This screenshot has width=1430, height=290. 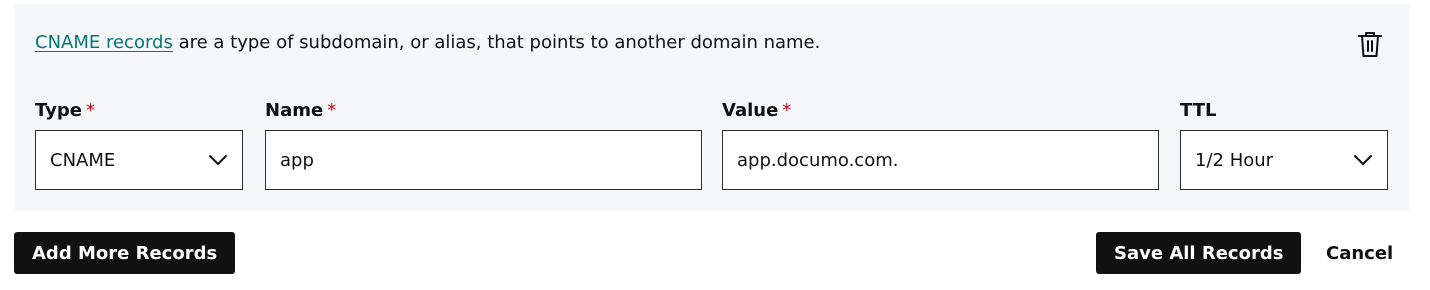 I want to click on trash-icon, so click(x=1370, y=44).